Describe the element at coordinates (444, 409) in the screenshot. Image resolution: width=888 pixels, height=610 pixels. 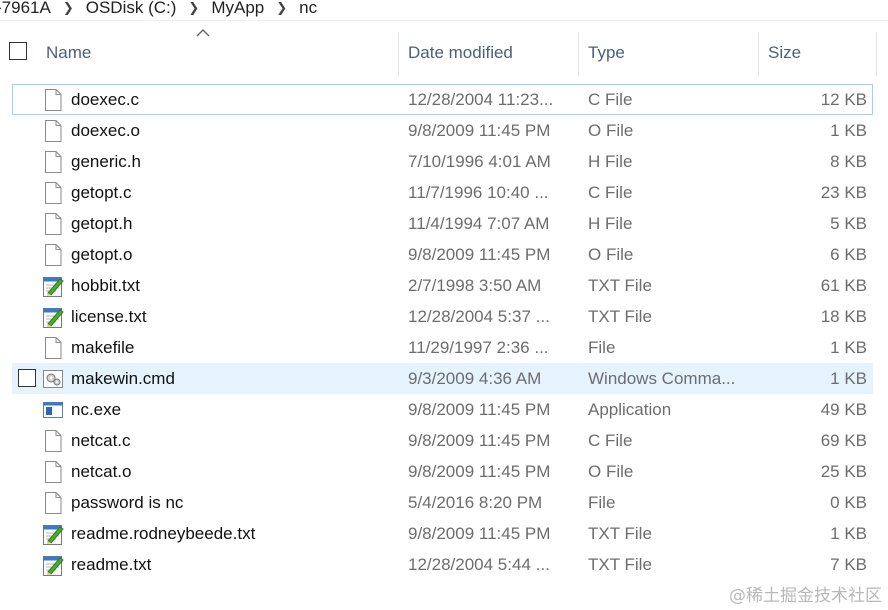
I see `file-row: nc.exe 9/8/2009 11:45 PM Application 49 KB` at that location.